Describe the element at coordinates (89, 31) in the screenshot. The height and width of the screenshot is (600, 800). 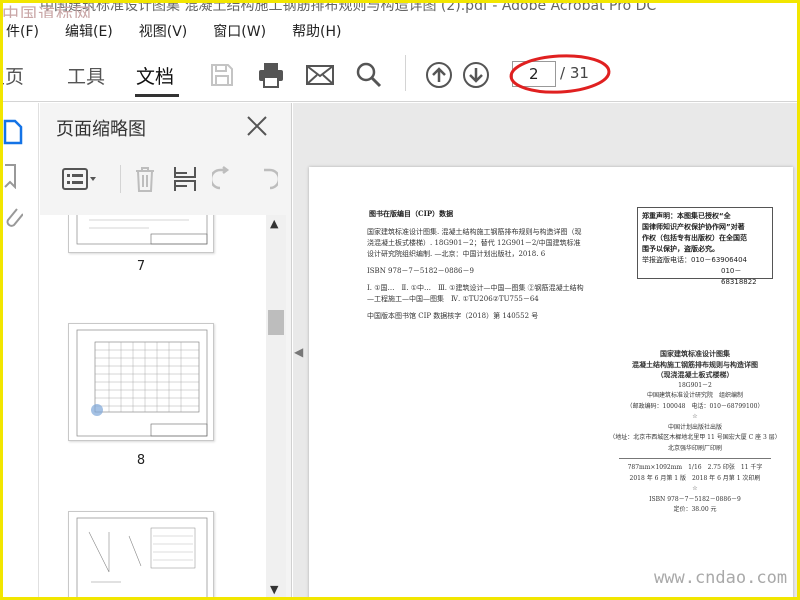
I see `menu-edit: 编辑(E)` at that location.